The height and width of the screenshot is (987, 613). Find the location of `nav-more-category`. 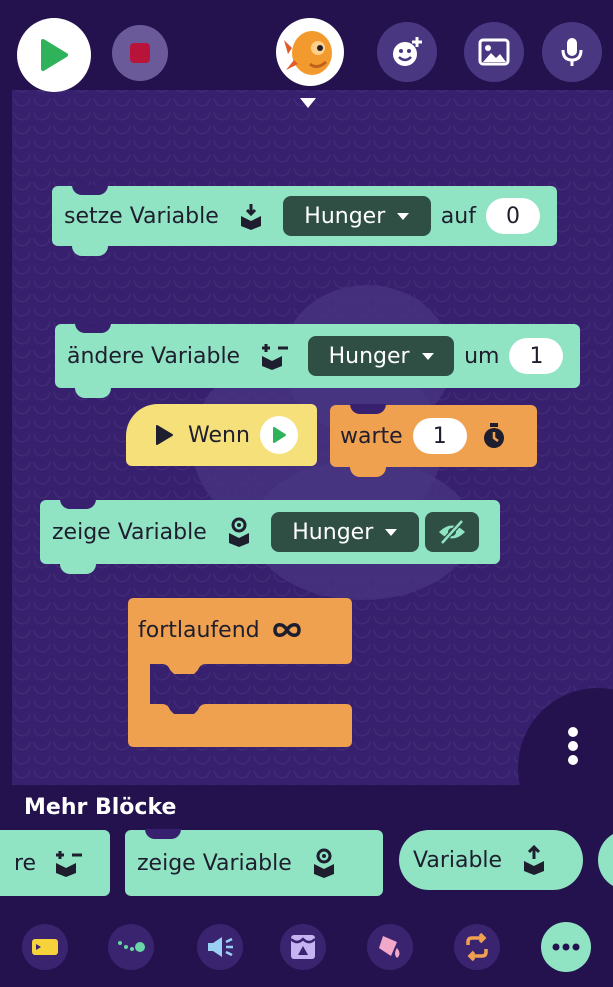

nav-more-category is located at coordinates (566, 947).